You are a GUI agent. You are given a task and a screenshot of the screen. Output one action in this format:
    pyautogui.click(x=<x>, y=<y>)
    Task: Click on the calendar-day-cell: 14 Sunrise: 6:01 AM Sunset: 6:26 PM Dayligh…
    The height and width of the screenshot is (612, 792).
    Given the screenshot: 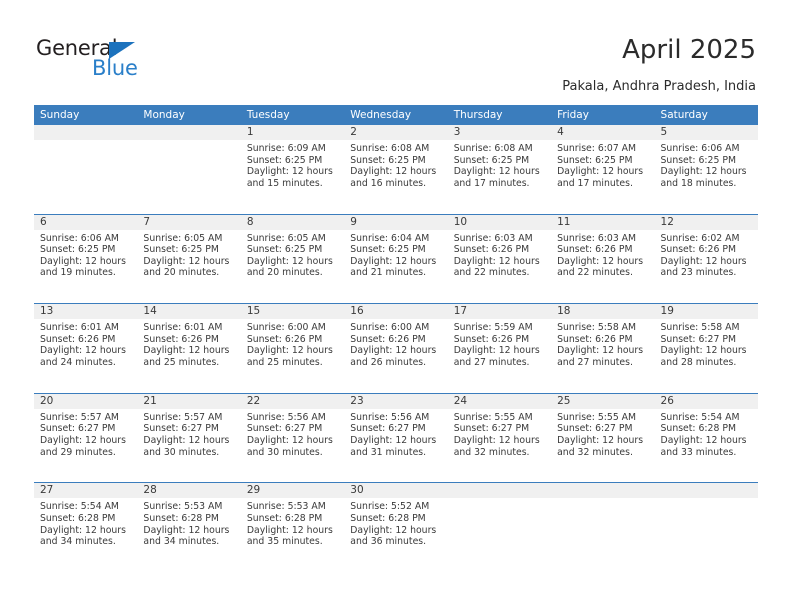 What is the action you would take?
    pyautogui.click(x=189, y=348)
    